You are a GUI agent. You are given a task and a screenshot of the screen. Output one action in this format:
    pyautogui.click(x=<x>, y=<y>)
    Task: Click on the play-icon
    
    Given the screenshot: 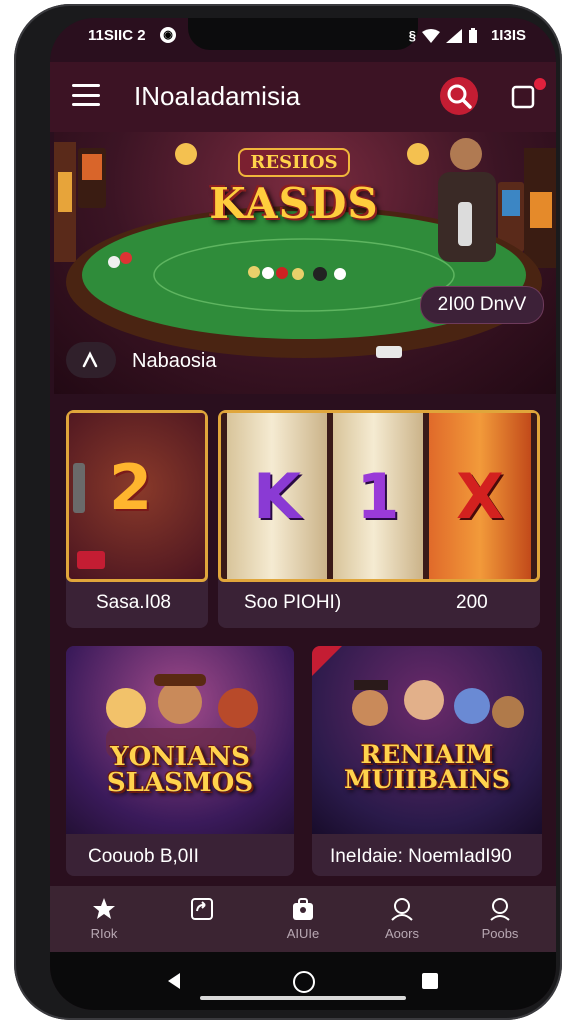 What is the action you would take?
    pyautogui.click(x=90, y=359)
    